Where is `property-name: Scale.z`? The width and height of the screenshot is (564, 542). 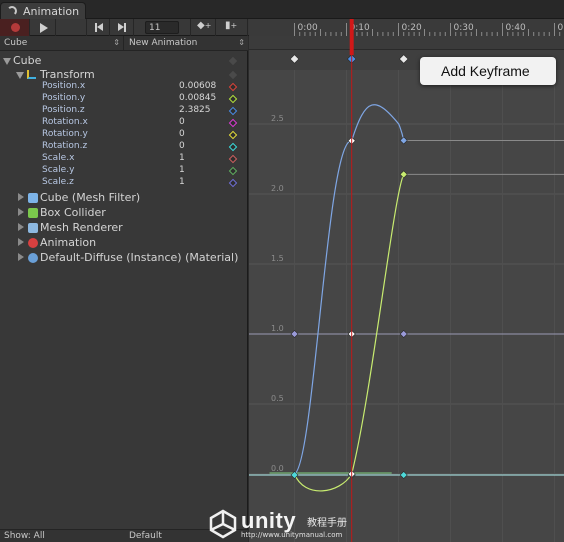 property-name: Scale.z is located at coordinates (58, 182).